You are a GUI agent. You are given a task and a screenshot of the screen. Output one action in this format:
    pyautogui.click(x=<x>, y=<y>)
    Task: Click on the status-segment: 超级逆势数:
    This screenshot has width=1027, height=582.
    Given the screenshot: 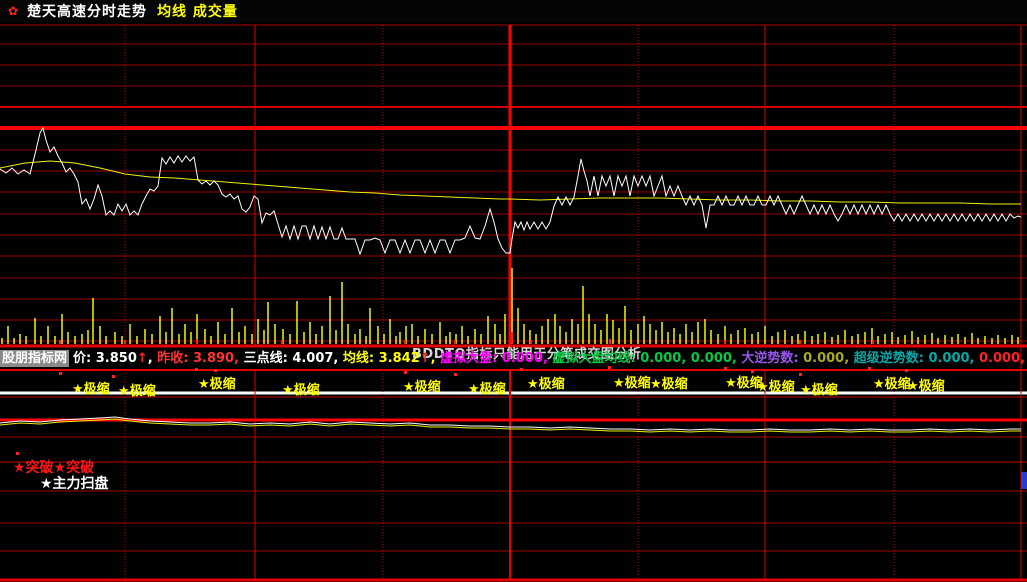 What is the action you would take?
    pyautogui.click(x=891, y=358)
    